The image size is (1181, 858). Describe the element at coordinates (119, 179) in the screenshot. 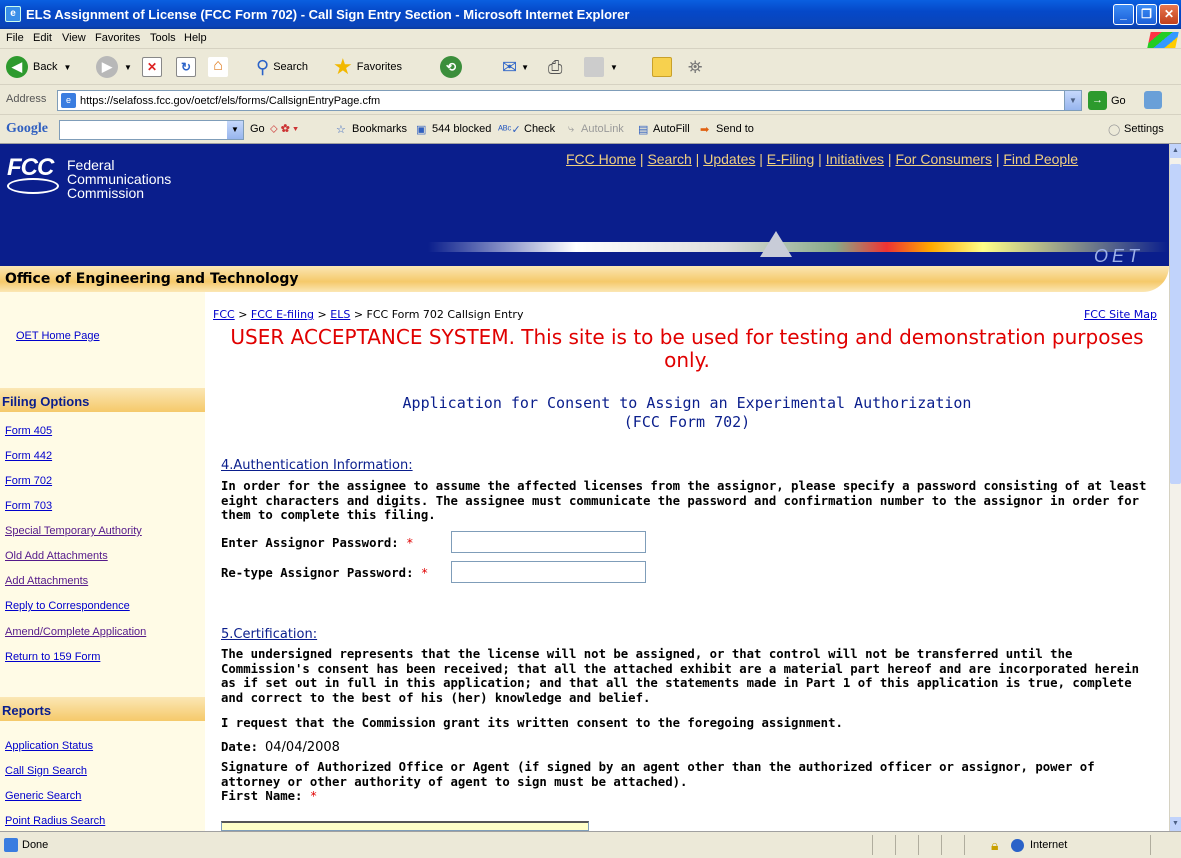

I see `agency-name: Federal Communications Commission` at that location.